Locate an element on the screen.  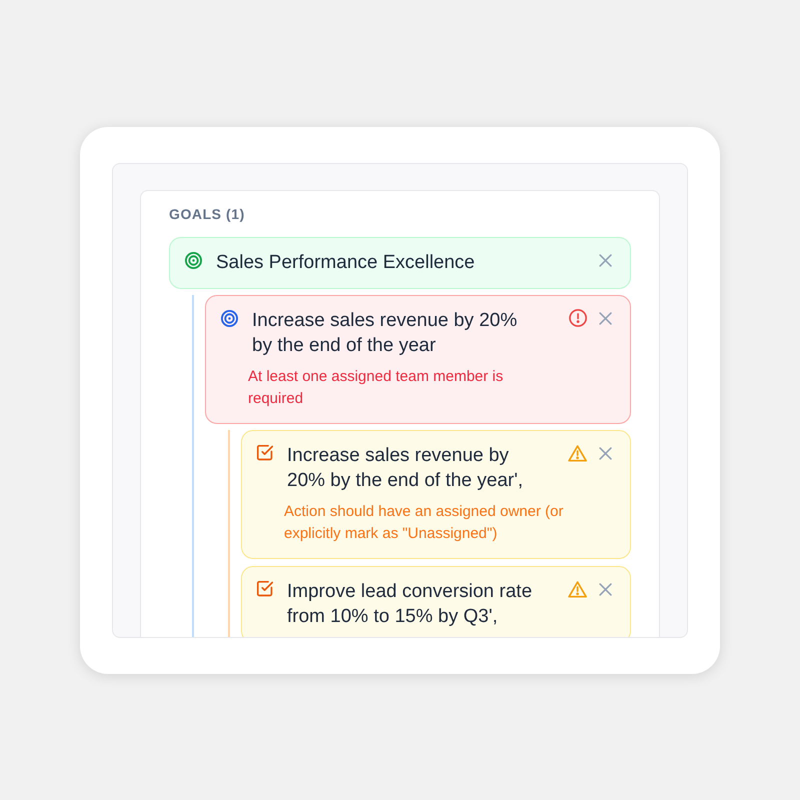
error-message: At least one assigned team member is required is located at coordinates (376, 387).